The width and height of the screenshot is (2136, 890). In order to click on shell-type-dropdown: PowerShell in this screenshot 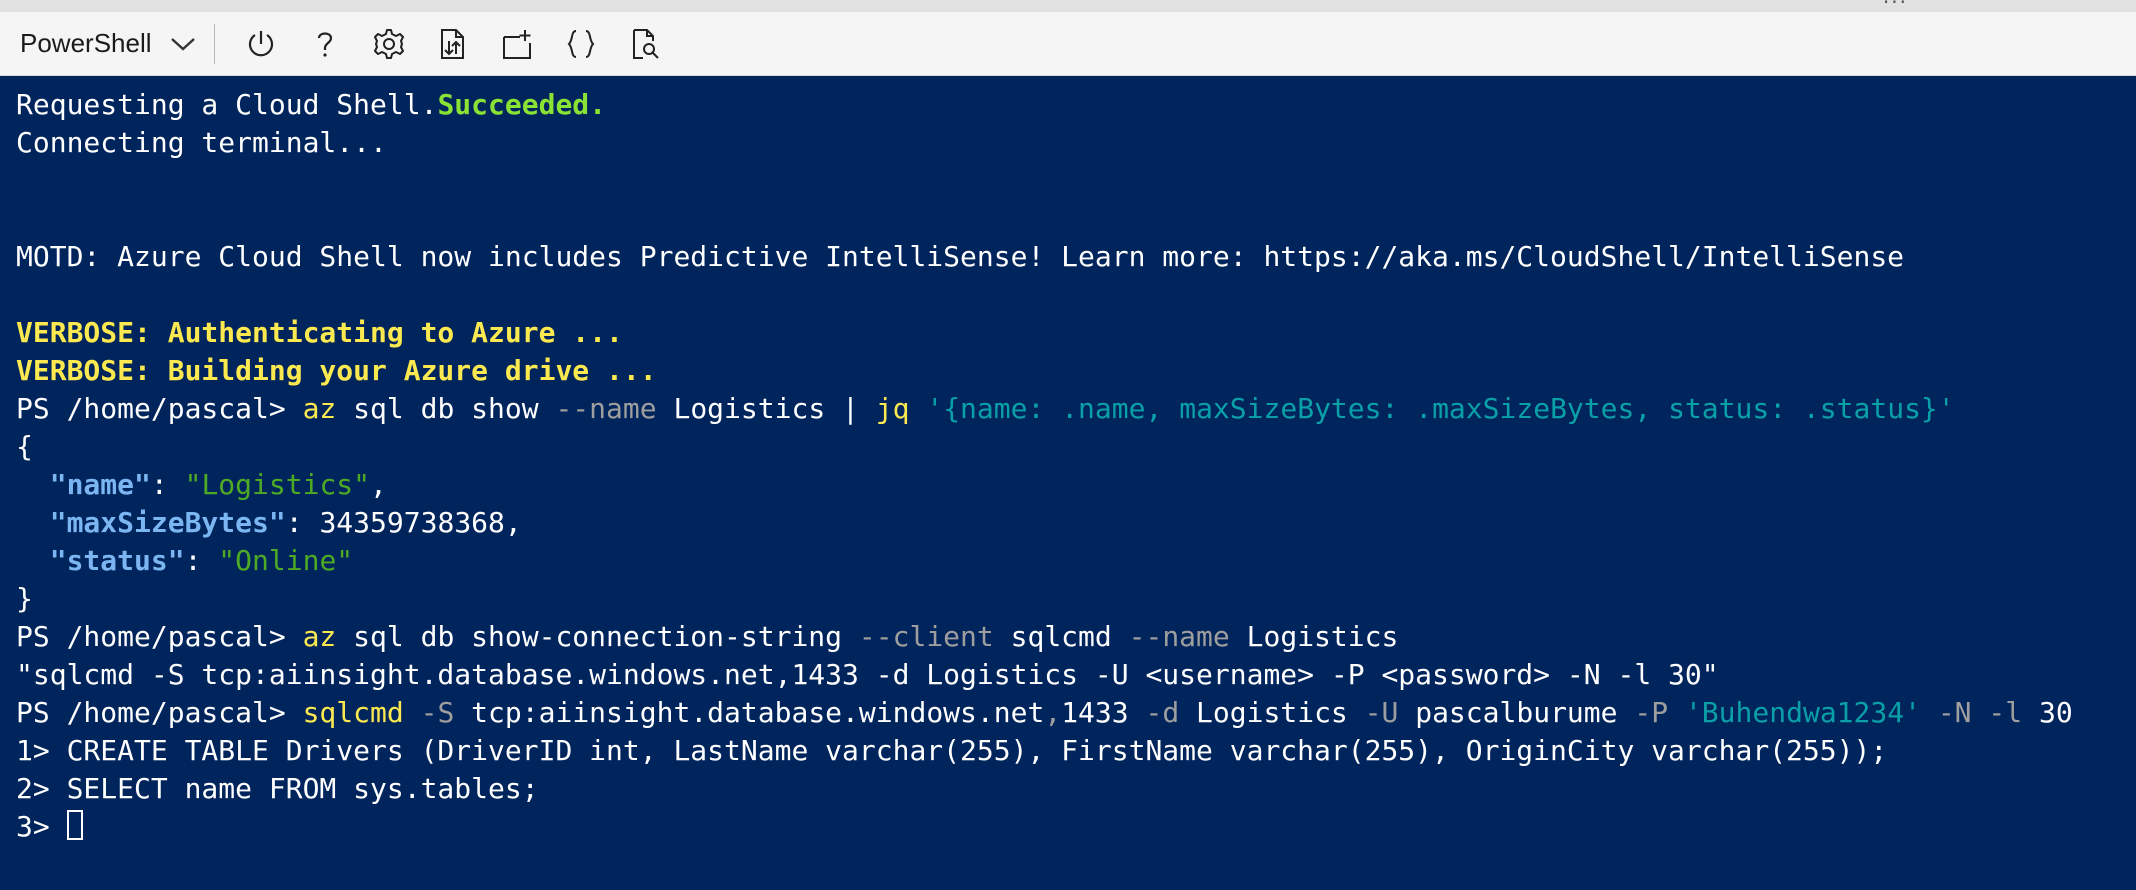, I will do `click(107, 43)`.